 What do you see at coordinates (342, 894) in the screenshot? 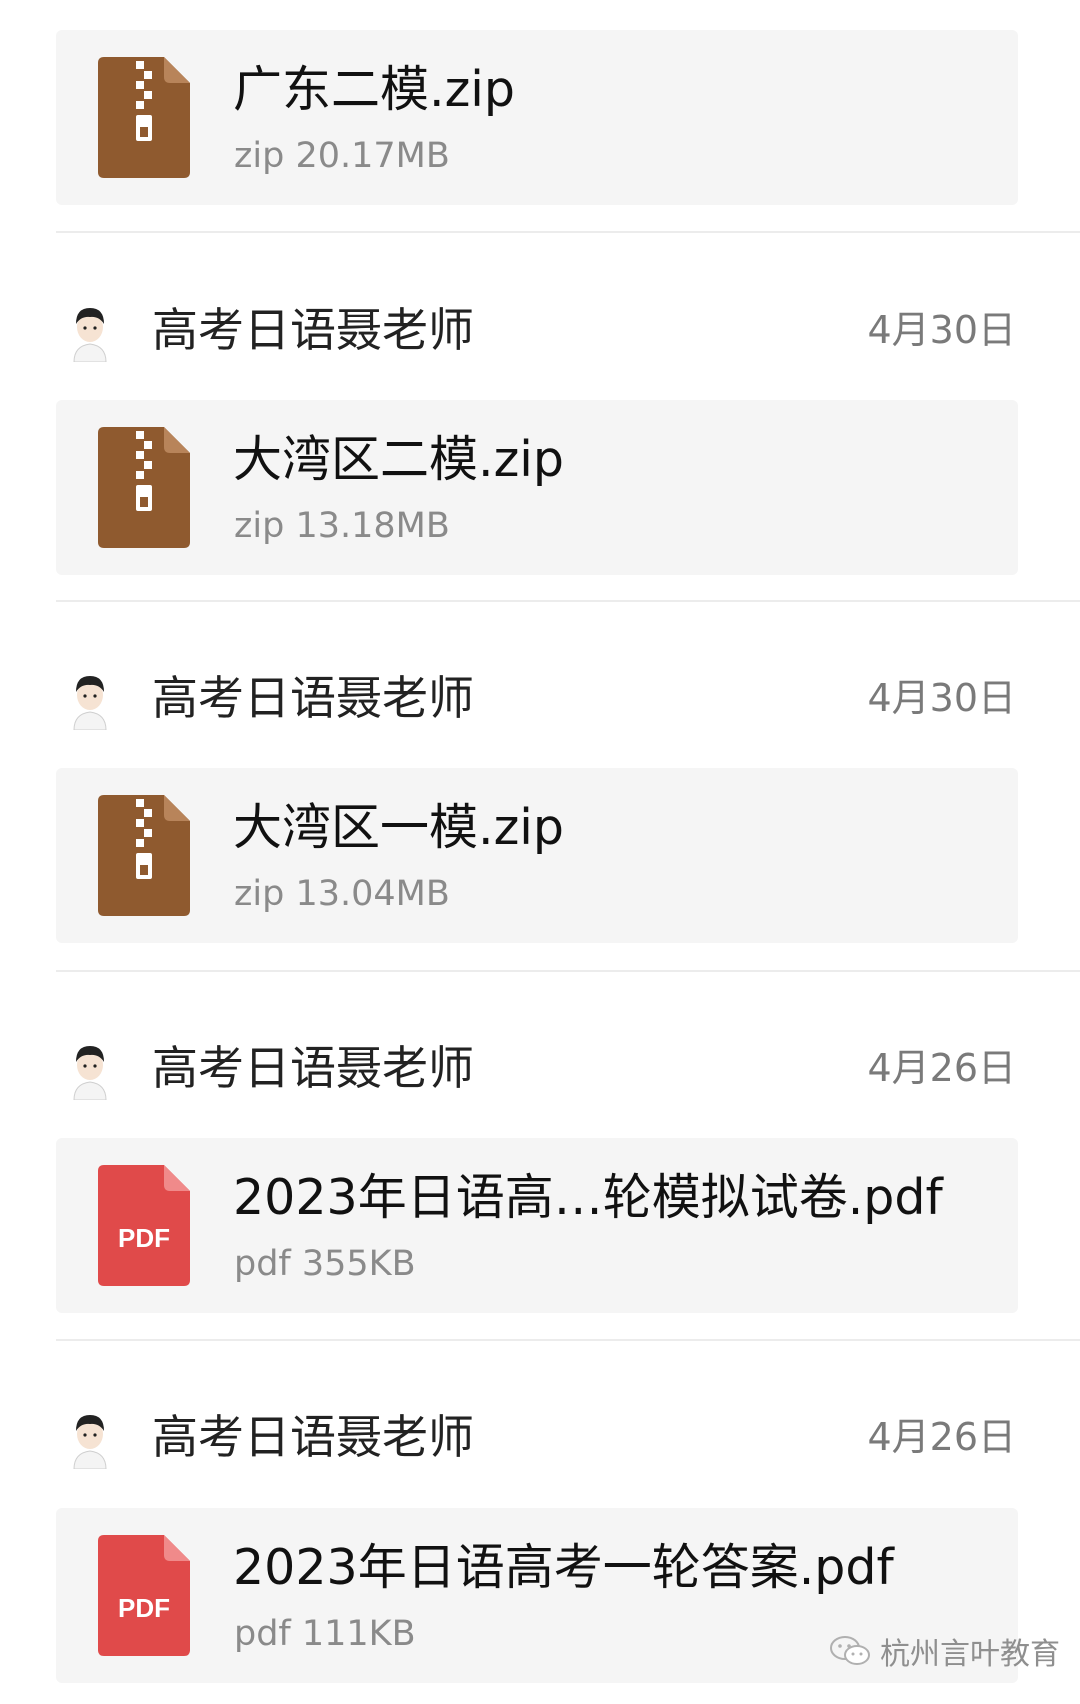
I see `file-meta: zip 13.04MB` at bounding box center [342, 894].